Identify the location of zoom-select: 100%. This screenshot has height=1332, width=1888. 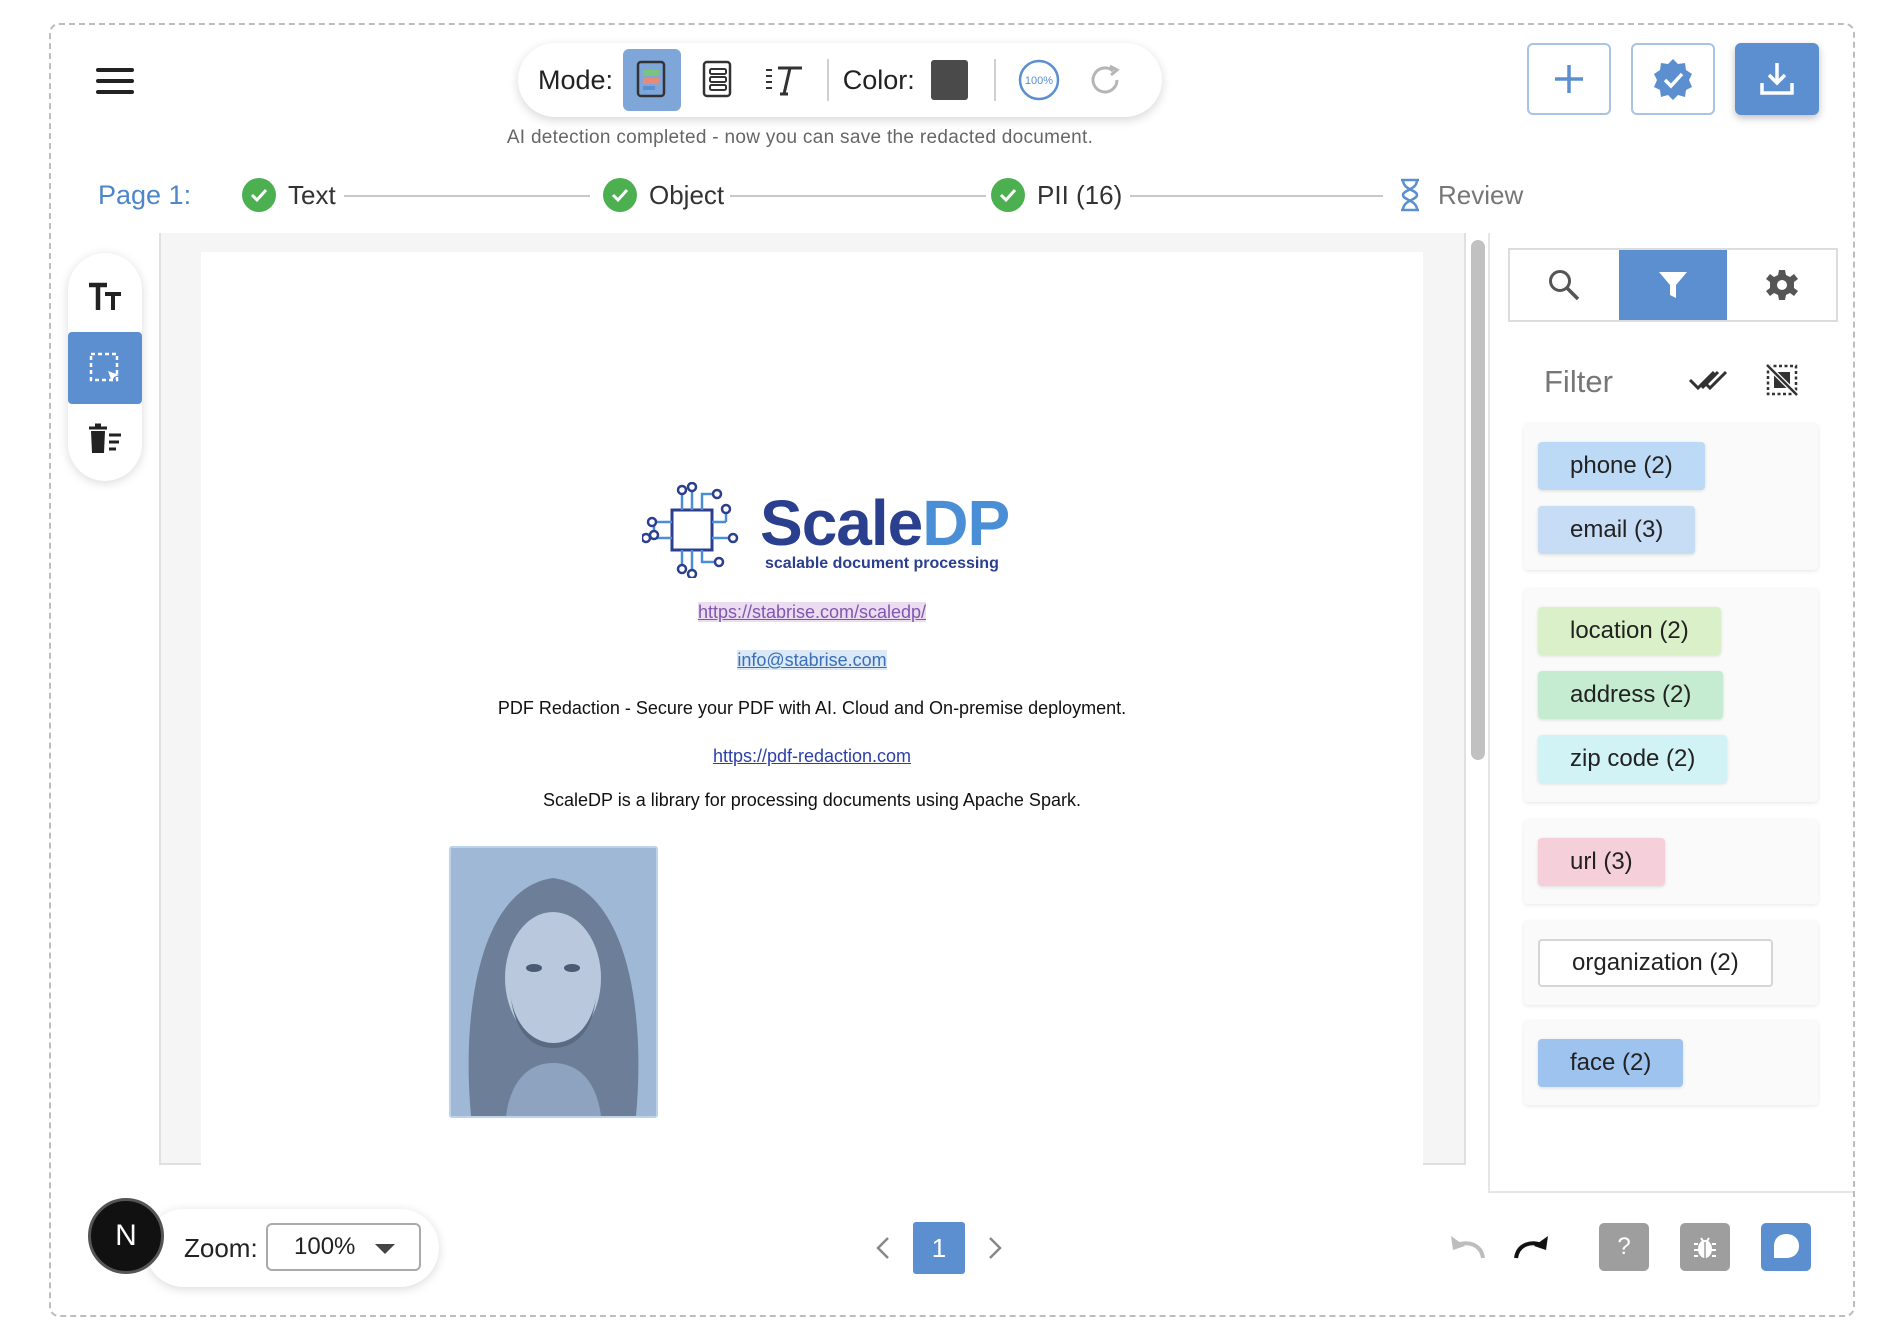
(343, 1247).